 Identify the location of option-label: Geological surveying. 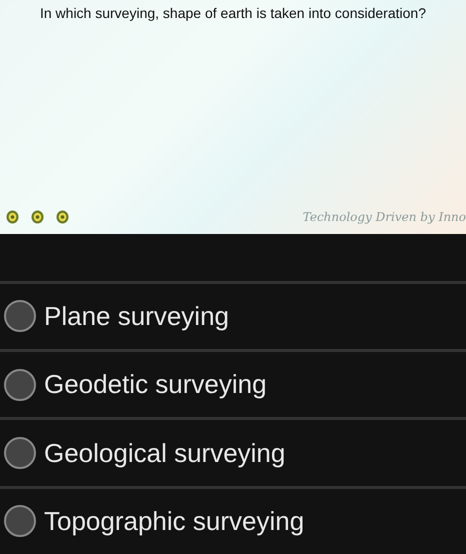
(165, 453).